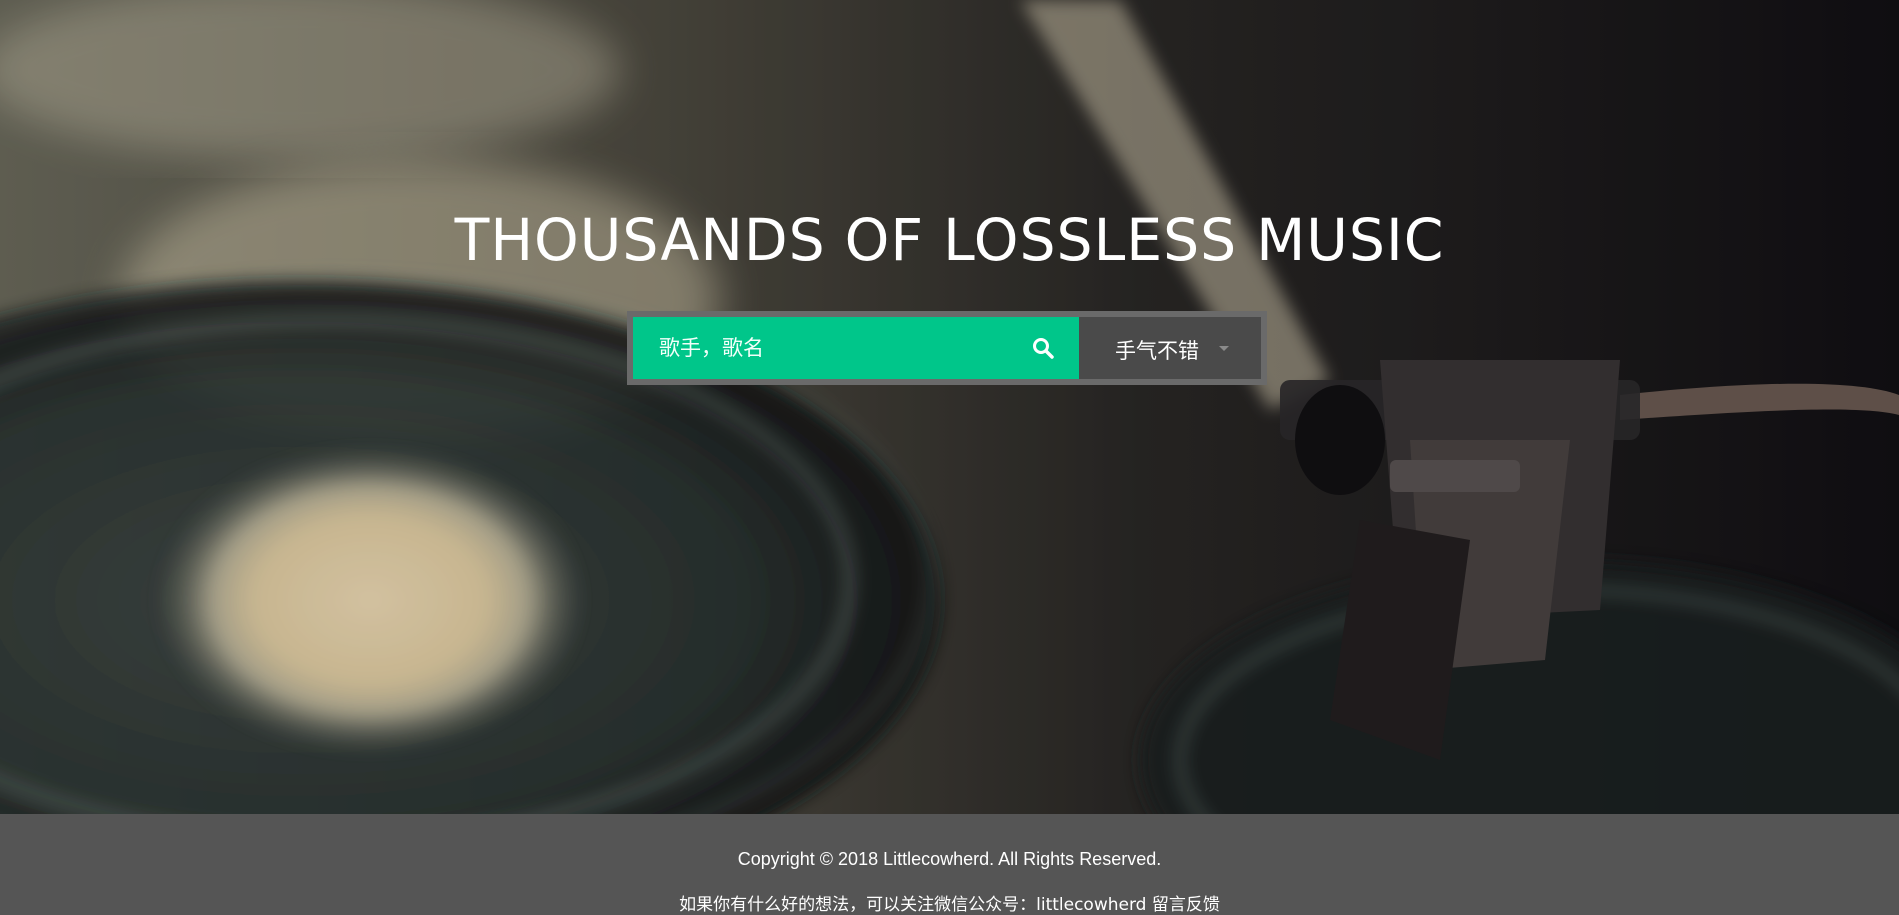  I want to click on search-bar: 手气不错, so click(947, 348).